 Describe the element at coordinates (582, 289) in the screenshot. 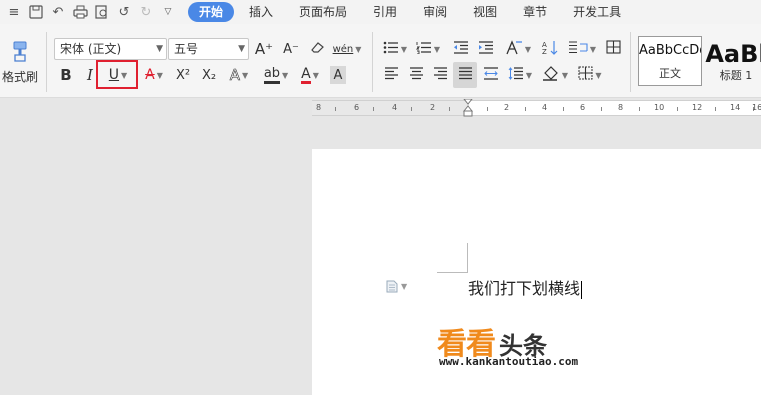

I see `text-caret` at that location.